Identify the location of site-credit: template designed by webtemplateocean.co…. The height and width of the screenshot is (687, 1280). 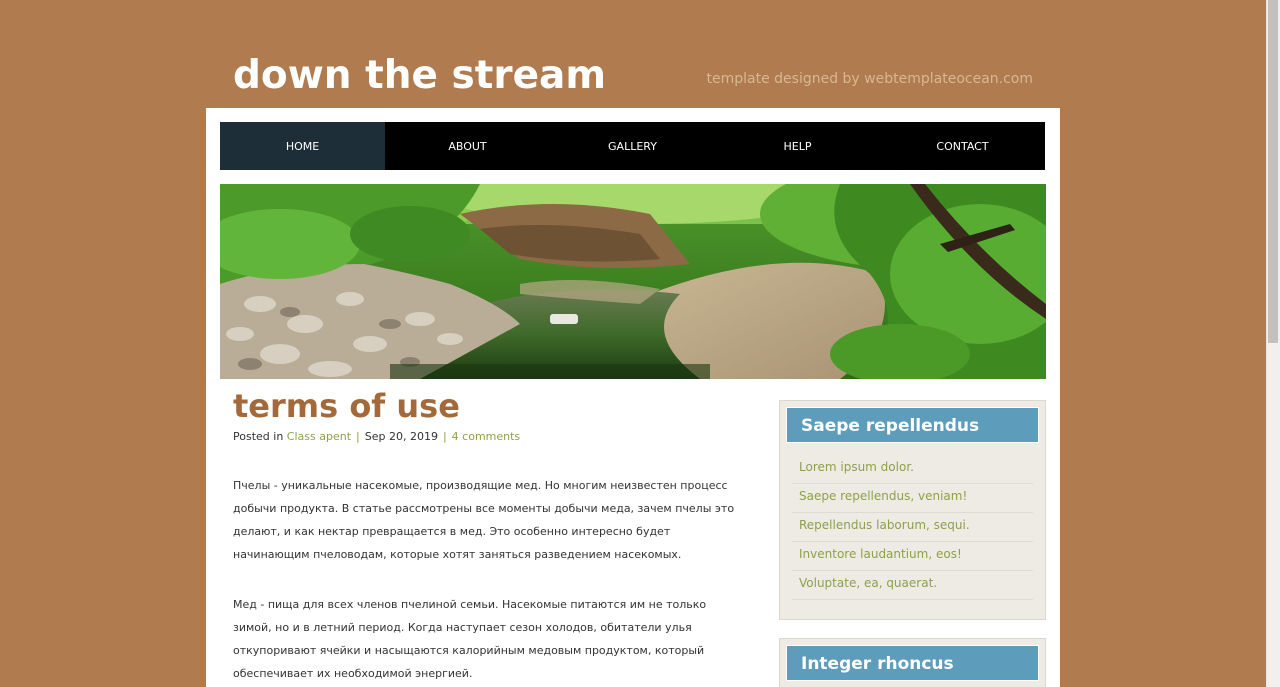
(870, 79).